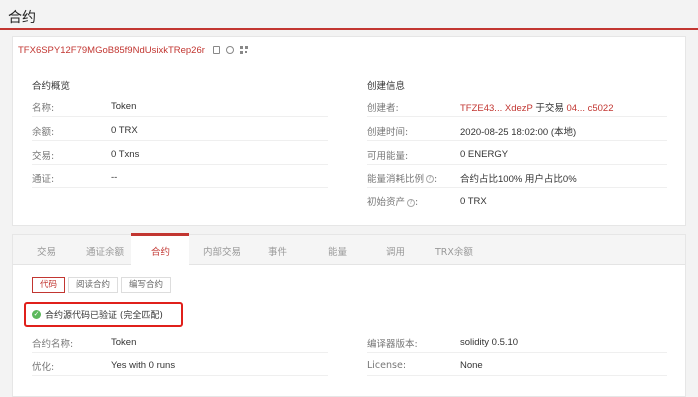 The width and height of the screenshot is (698, 397). What do you see at coordinates (43, 132) in the screenshot?
I see `balance-label: 余额:` at bounding box center [43, 132].